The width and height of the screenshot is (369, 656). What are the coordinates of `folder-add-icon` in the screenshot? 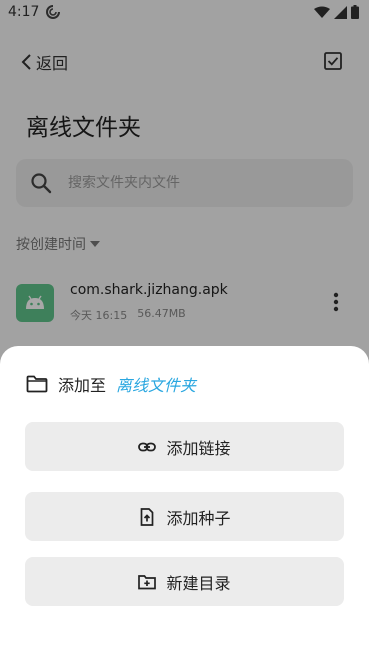 It's located at (147, 581).